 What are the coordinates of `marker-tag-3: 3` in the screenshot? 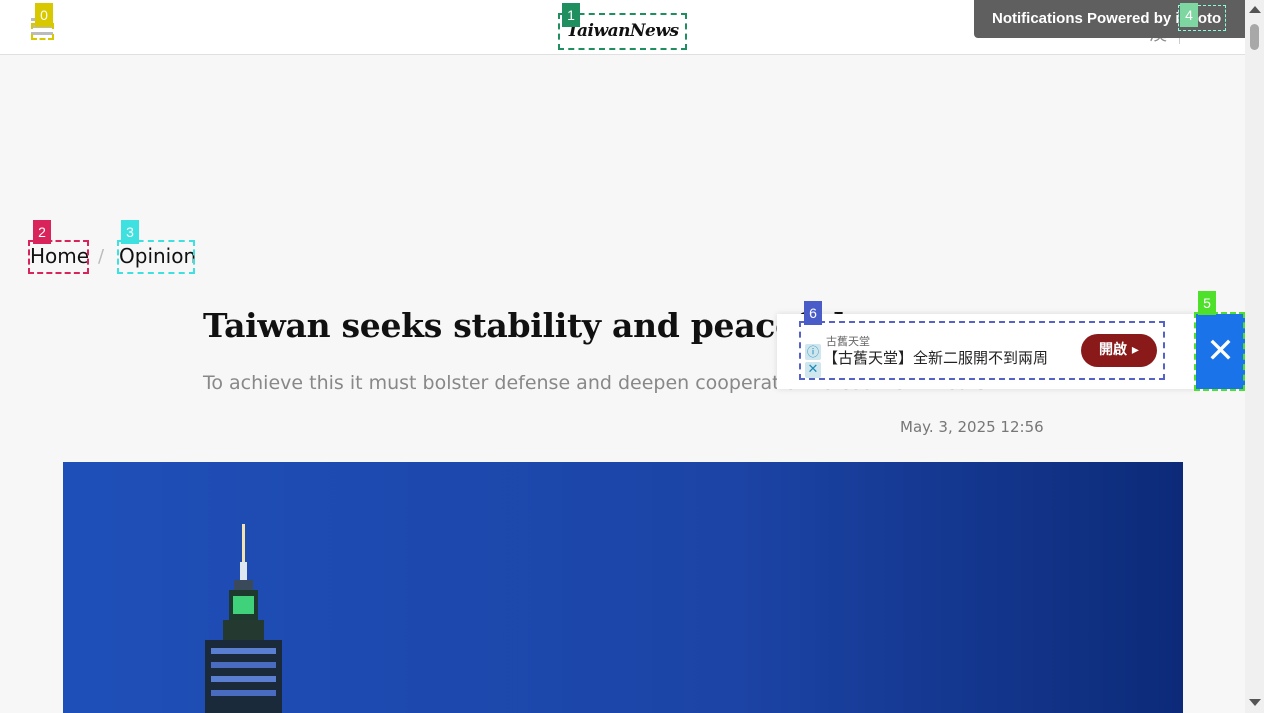 It's located at (130, 232).